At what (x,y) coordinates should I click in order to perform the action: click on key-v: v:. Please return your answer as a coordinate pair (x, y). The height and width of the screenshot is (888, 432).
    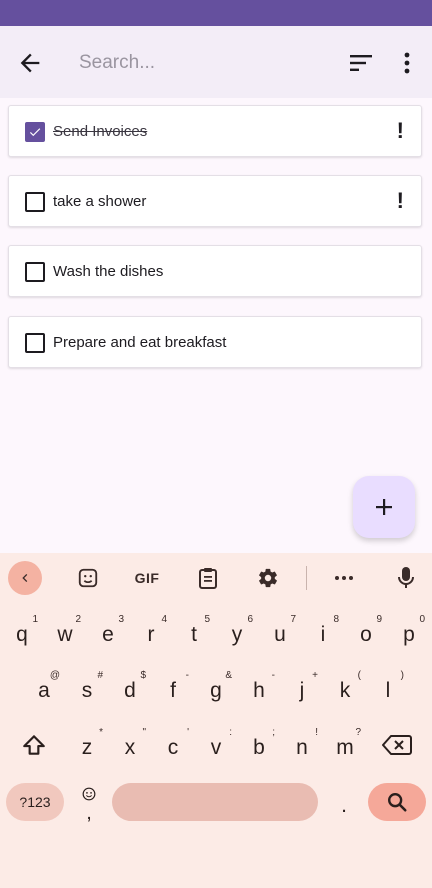
    Looking at the image, I should click on (216, 745).